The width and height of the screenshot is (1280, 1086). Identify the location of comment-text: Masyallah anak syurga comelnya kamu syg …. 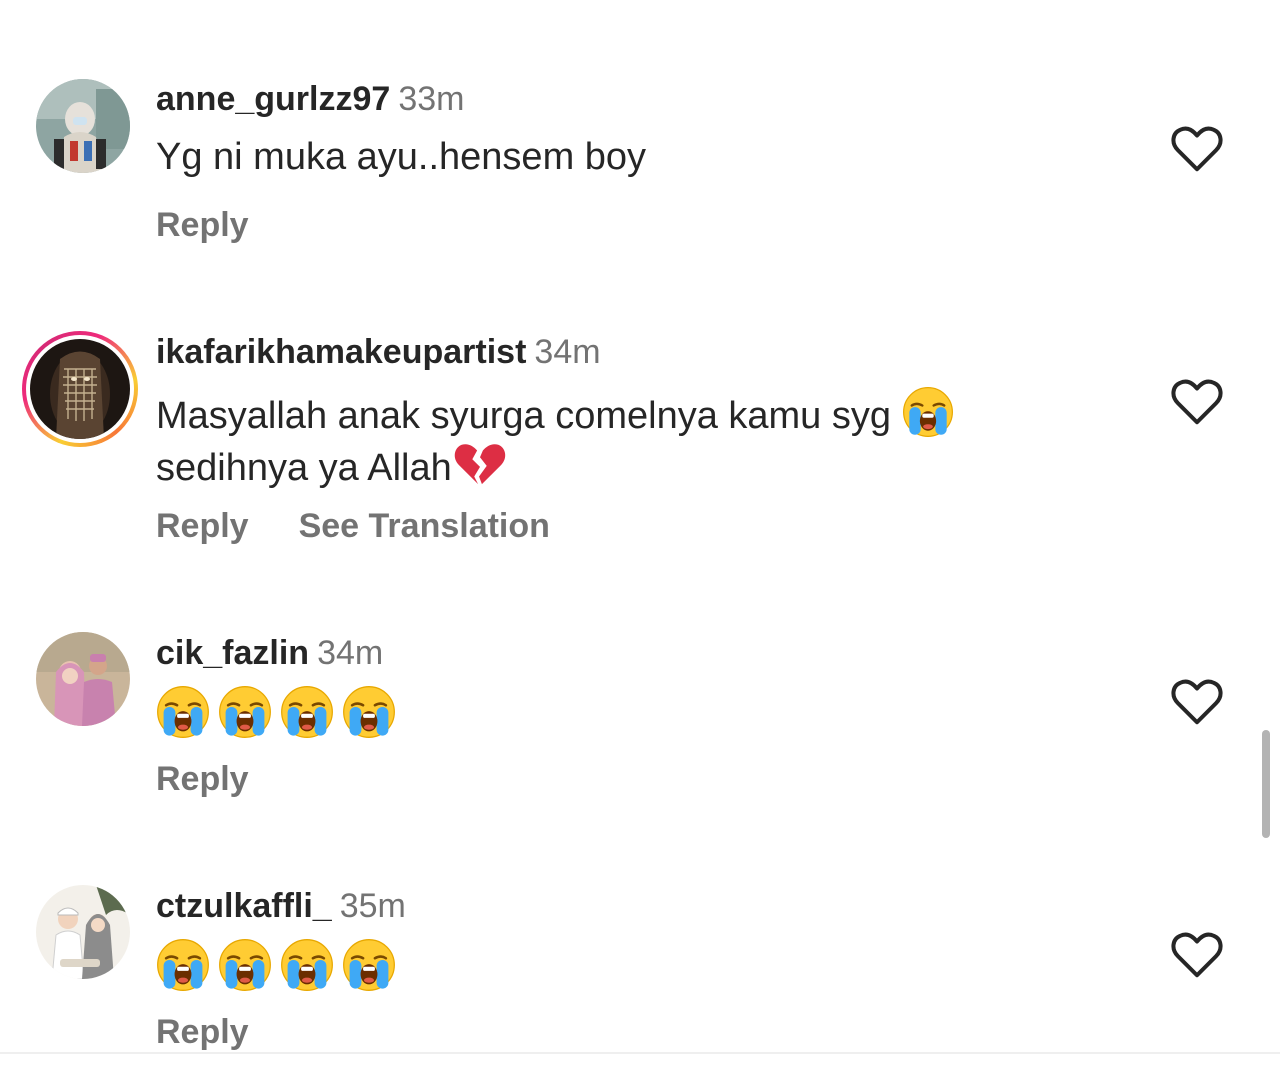
(616, 439).